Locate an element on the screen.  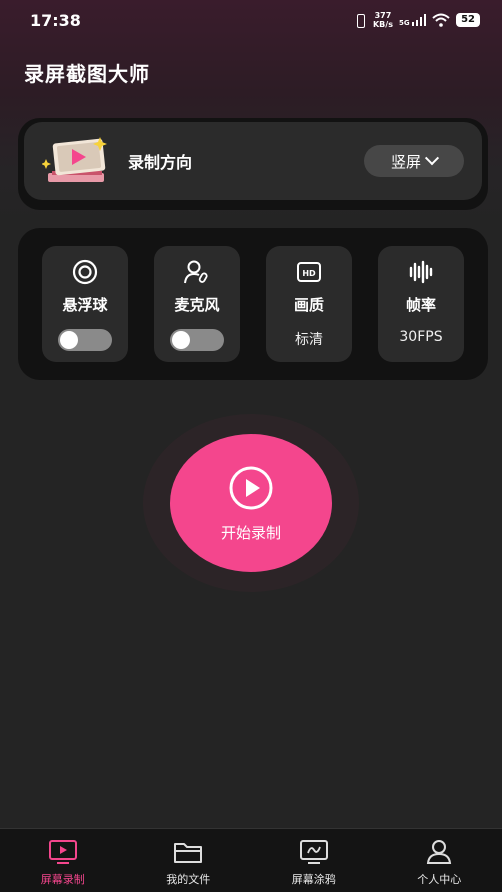
hd-icon: HD is located at coordinates (309, 272).